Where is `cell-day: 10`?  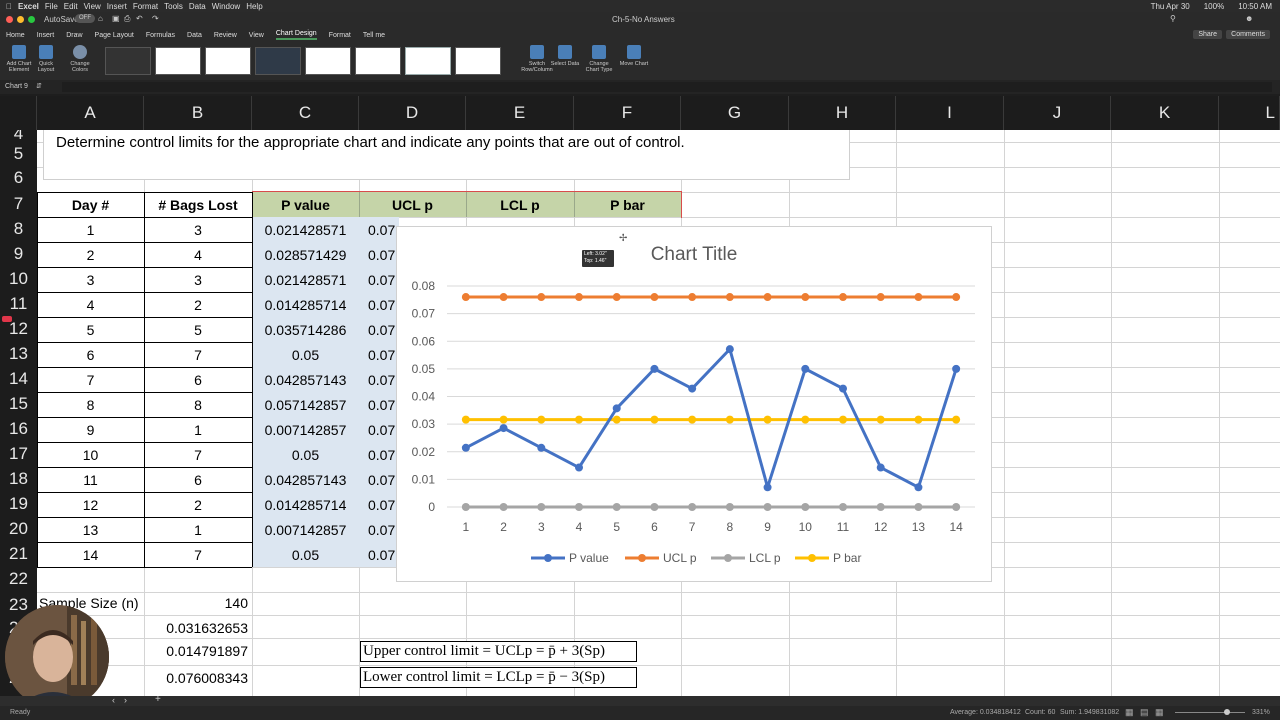 cell-day: 10 is located at coordinates (90, 454).